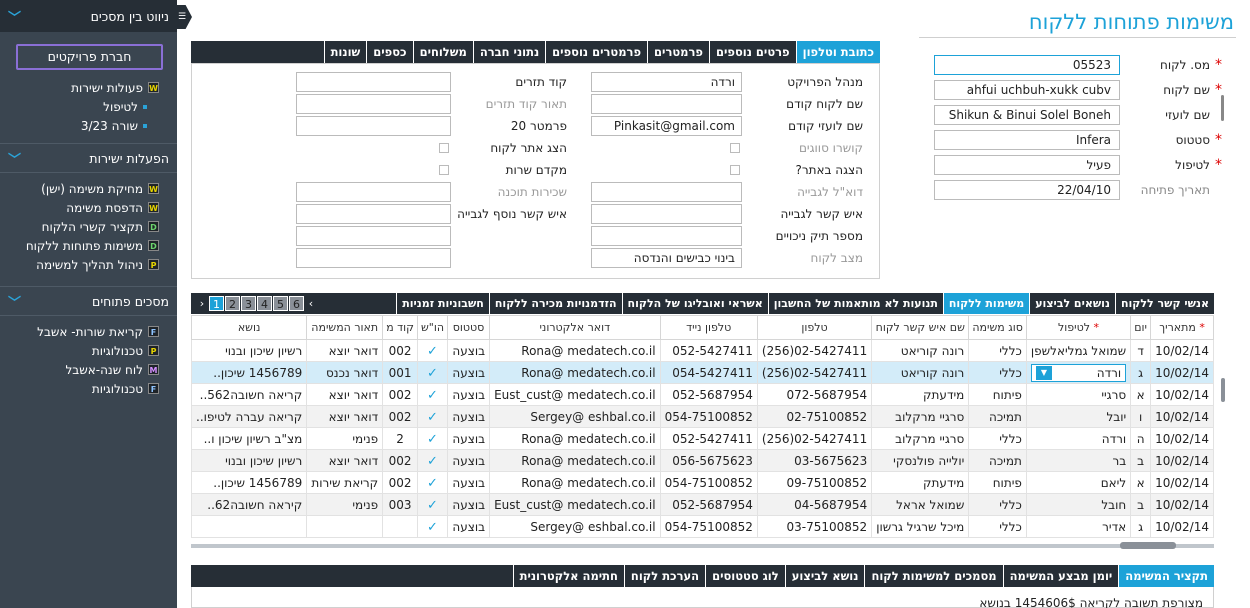 Image resolution: width=1250 pixels, height=608 pixels. Describe the element at coordinates (311, 303) in the screenshot. I see `pager-next-button: ‹` at that location.